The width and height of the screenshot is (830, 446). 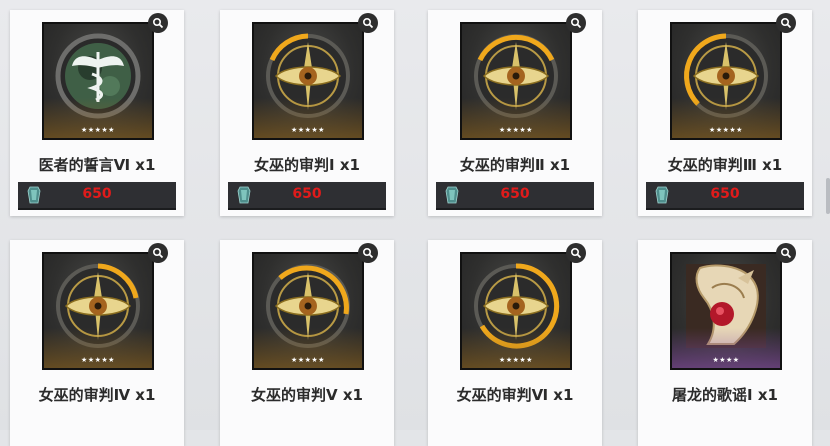 I want to click on item-name: 女巫的审判Ⅵ x1, so click(x=515, y=395).